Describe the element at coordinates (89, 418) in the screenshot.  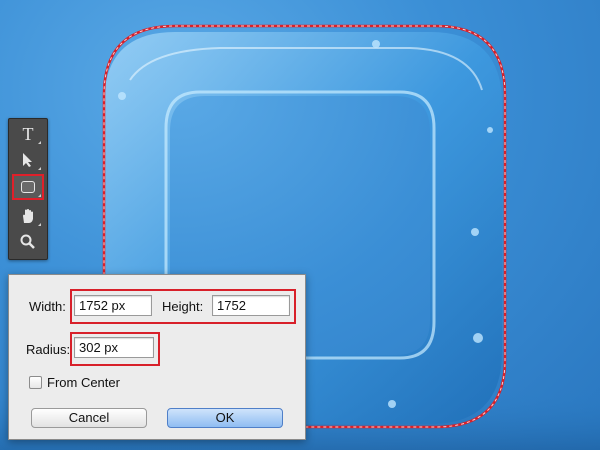
I see `cancel-button: Cancel` at that location.